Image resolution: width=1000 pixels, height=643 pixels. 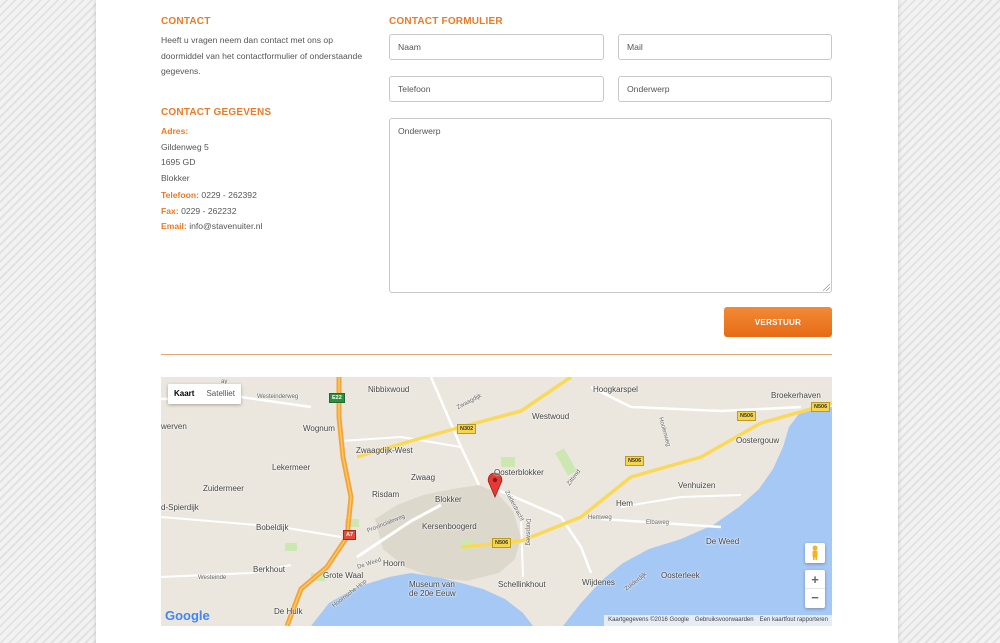 I want to click on place-label: Zuidermeer, so click(x=223, y=488).